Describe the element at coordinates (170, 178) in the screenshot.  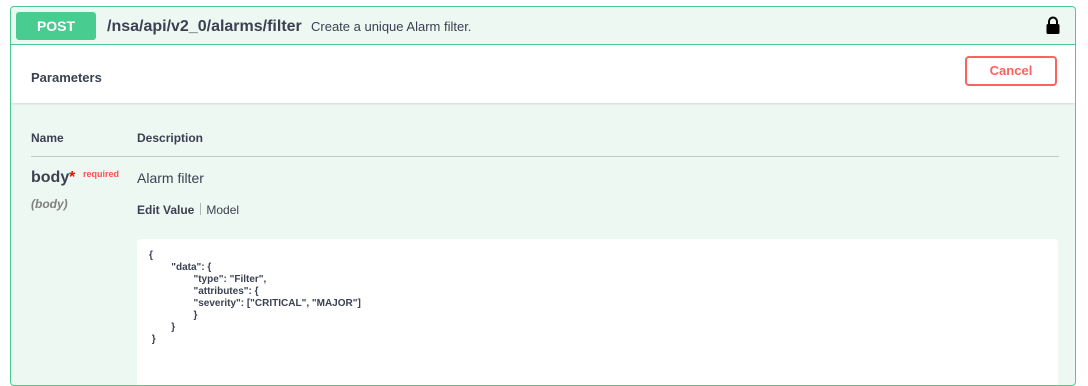
I see `parameter-description: Alarm filter` at that location.